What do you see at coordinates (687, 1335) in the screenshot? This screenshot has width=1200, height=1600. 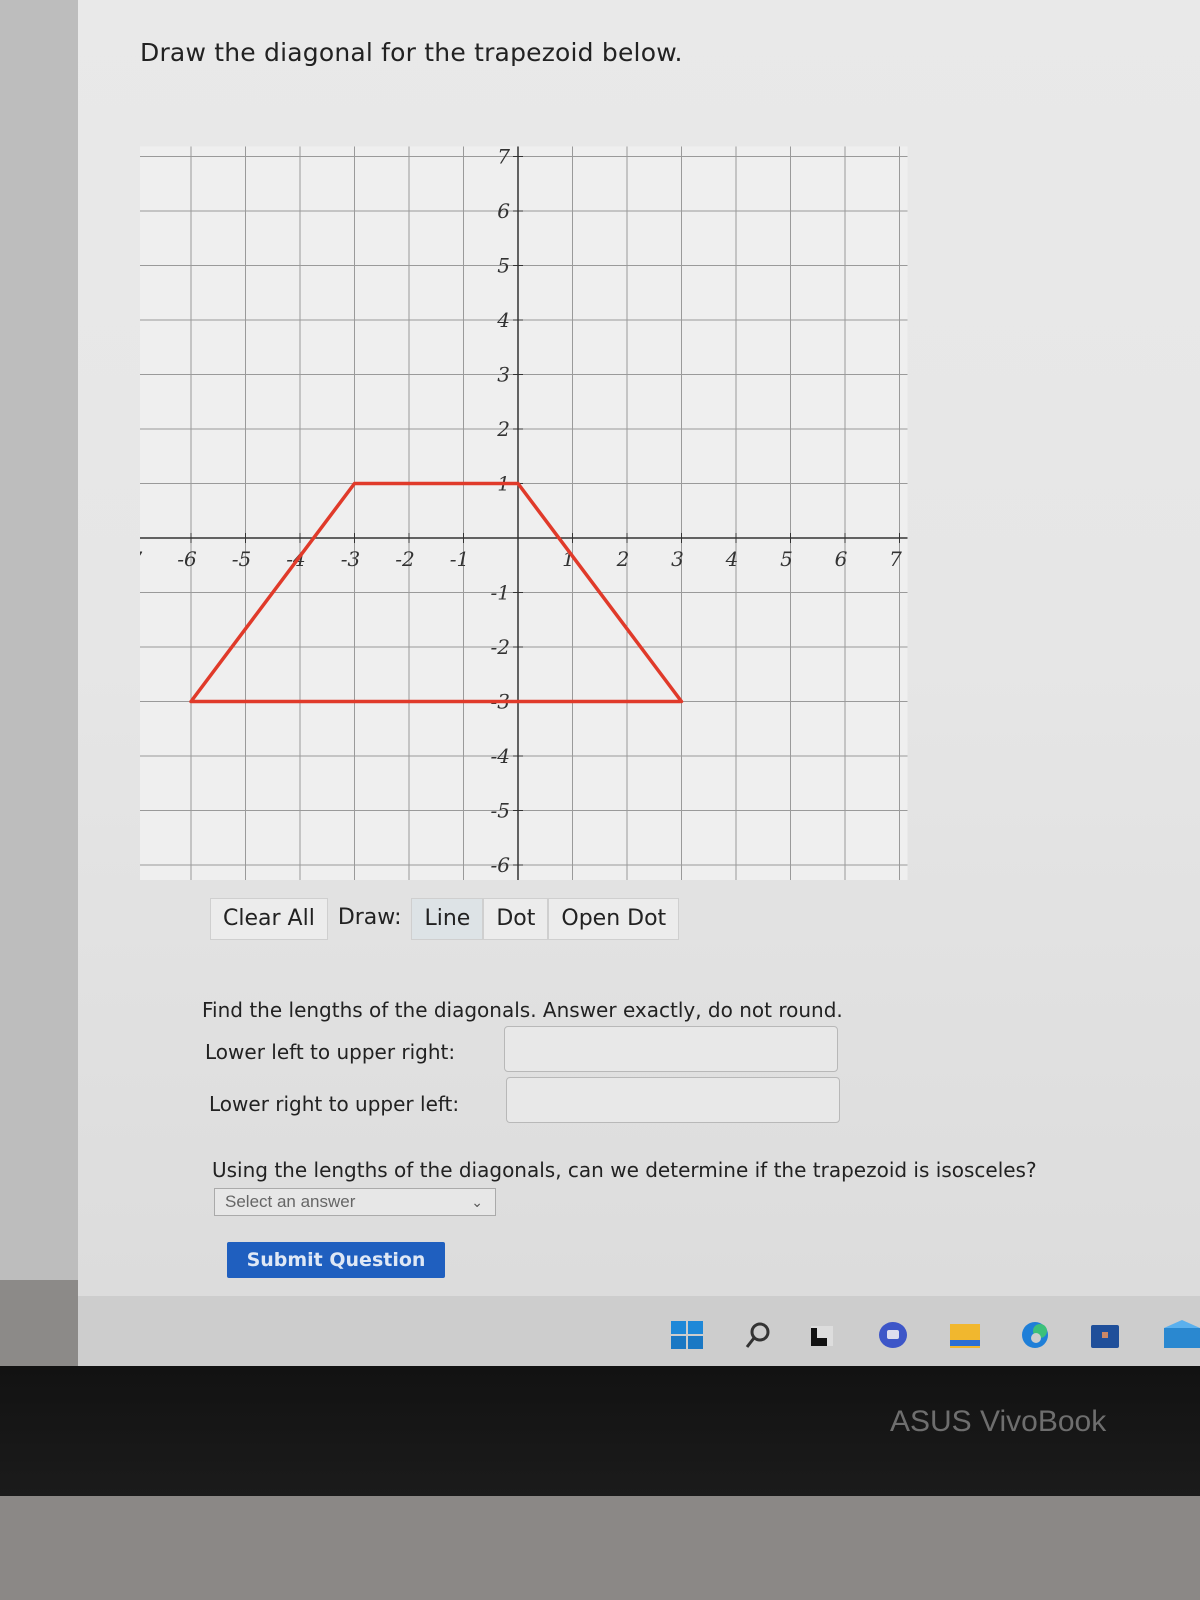 I see `windows-start-icon` at bounding box center [687, 1335].